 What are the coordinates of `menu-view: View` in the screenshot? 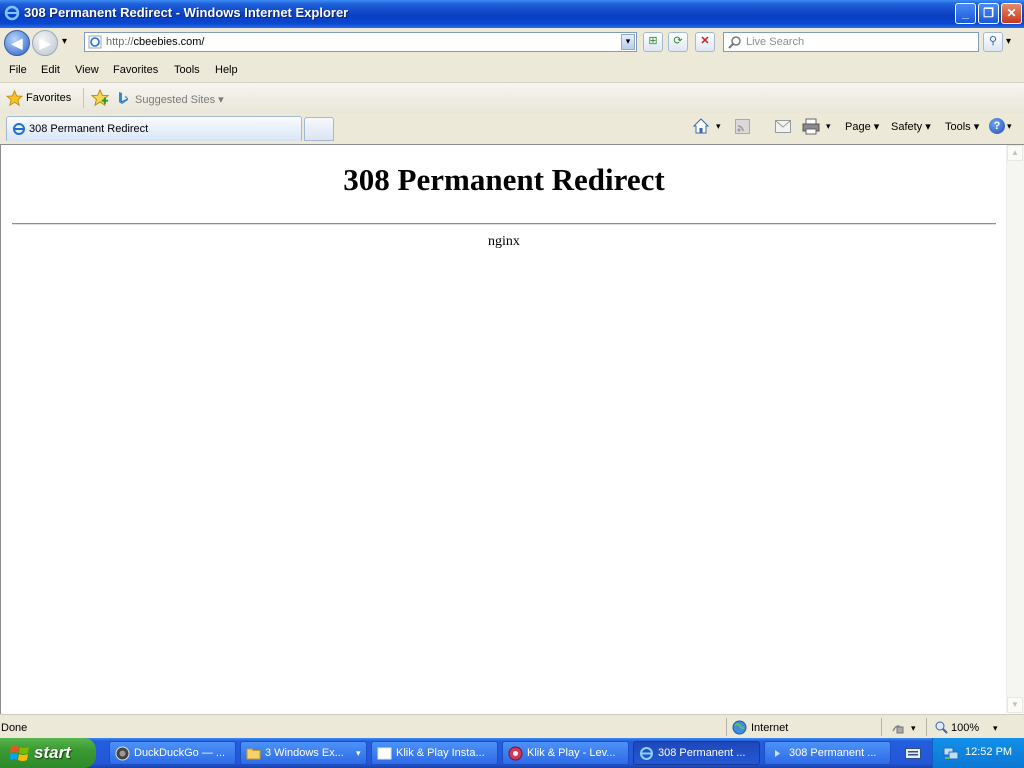 It's located at (87, 70).